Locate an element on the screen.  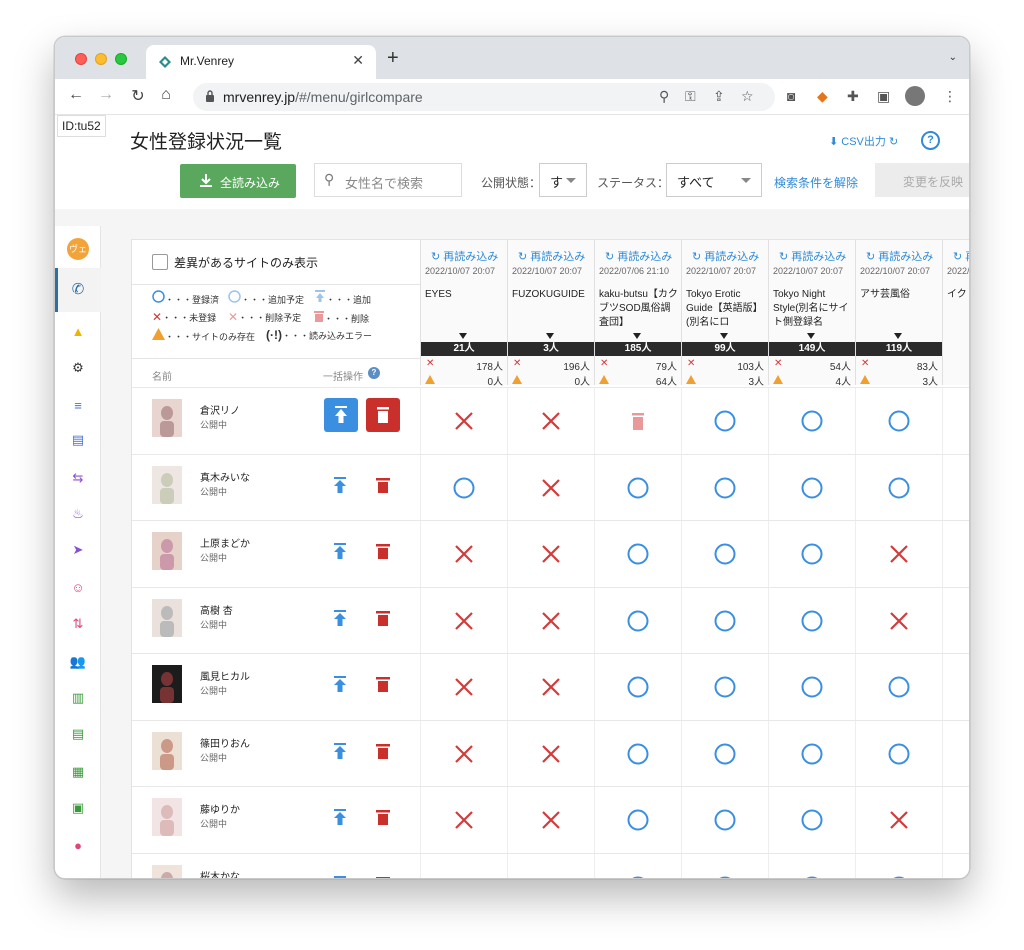
face-icon: ☺ is located at coordinates (78, 587).